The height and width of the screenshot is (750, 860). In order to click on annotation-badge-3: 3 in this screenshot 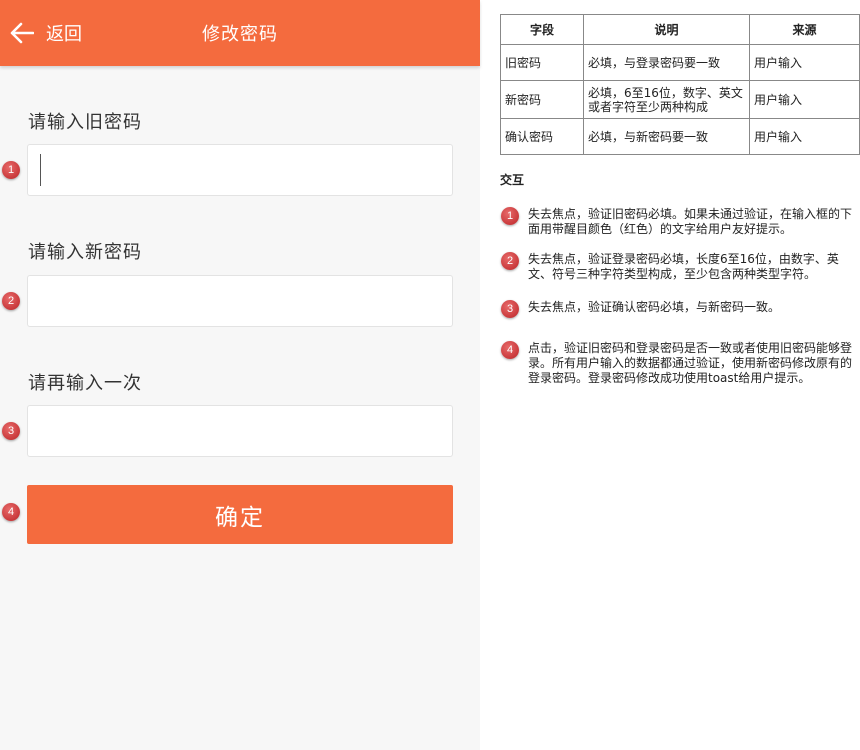, I will do `click(11, 431)`.